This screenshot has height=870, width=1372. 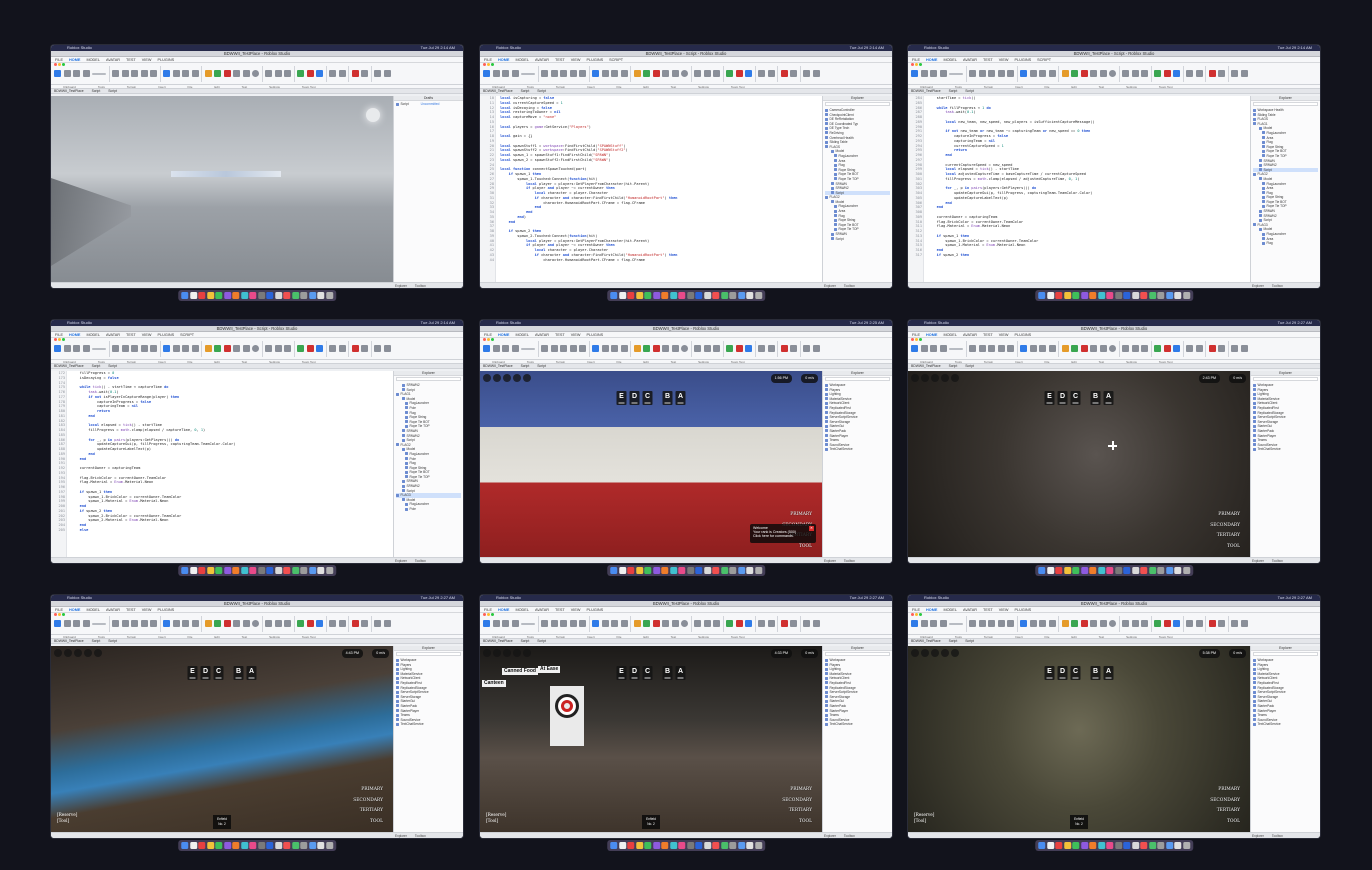 What do you see at coordinates (594, 60) in the screenshot?
I see `tab-plugins: PLUGINS` at bounding box center [594, 60].